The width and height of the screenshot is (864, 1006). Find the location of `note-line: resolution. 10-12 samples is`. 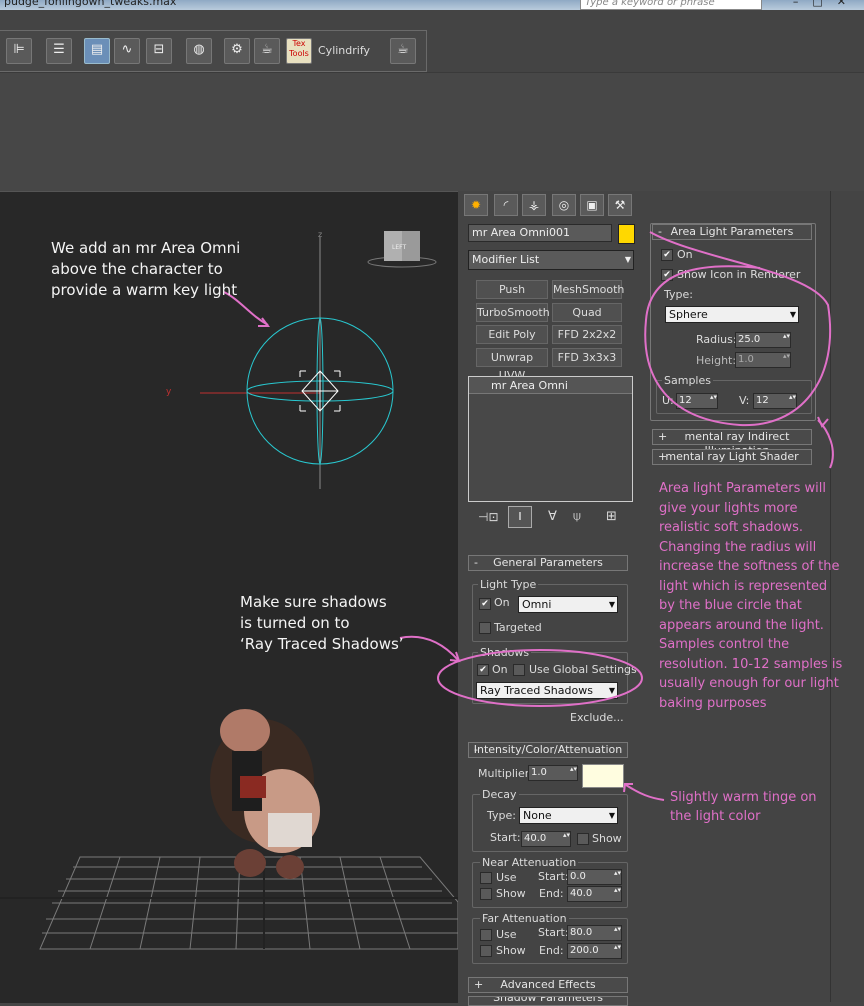

note-line: resolution. 10-12 samples is is located at coordinates (751, 664).